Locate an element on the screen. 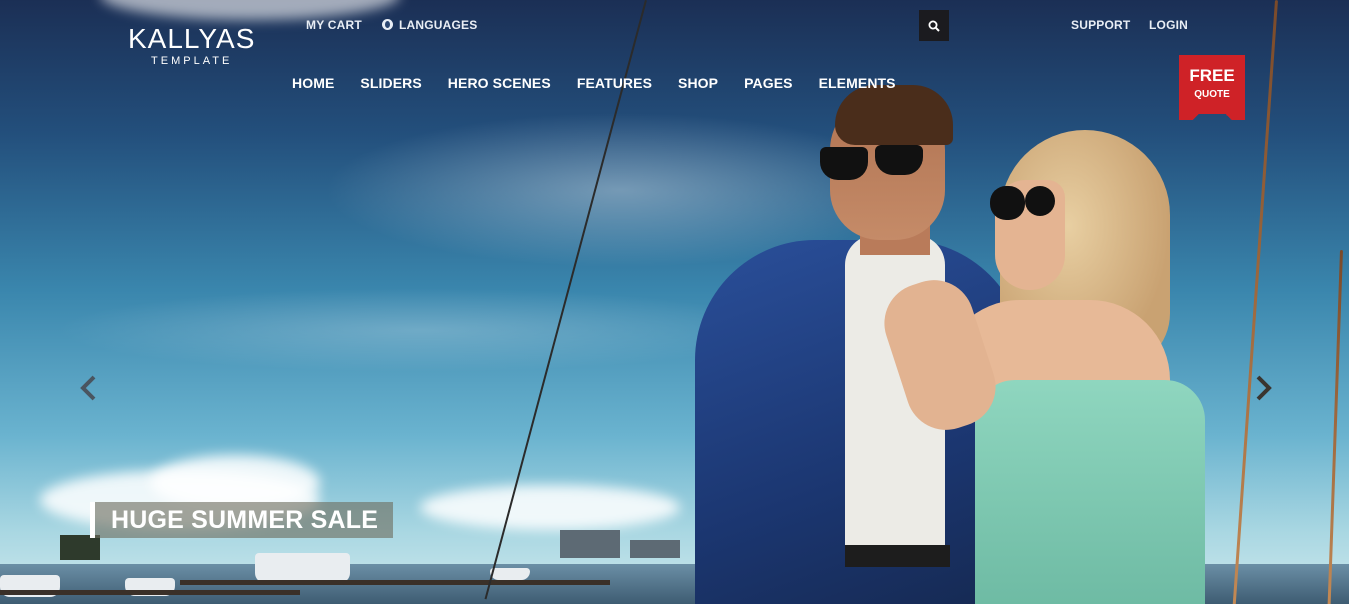 This screenshot has width=1349, height=604. nav-item-shop: SHOP is located at coordinates (698, 83).